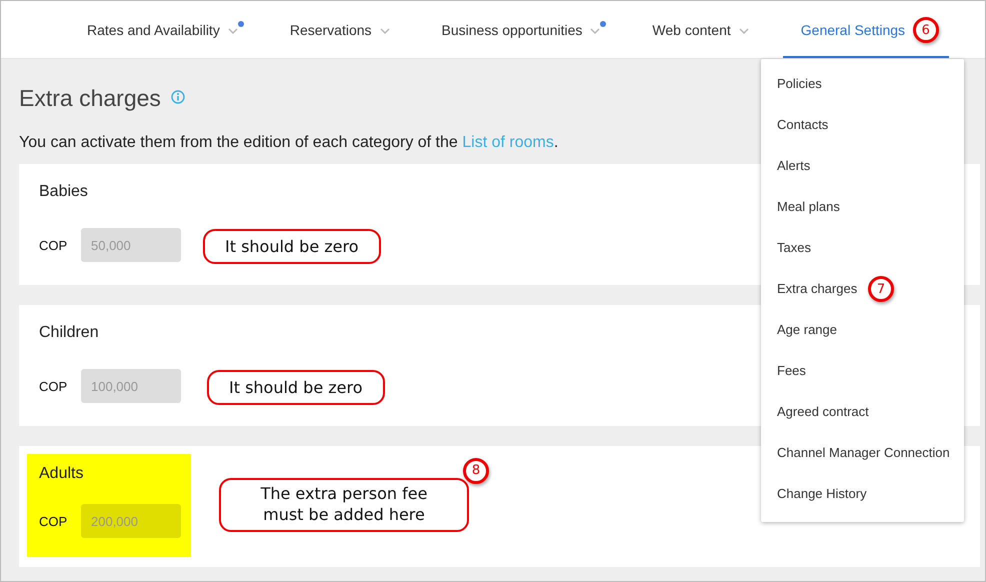  What do you see at coordinates (61, 474) in the screenshot?
I see `category-name: Adults` at bounding box center [61, 474].